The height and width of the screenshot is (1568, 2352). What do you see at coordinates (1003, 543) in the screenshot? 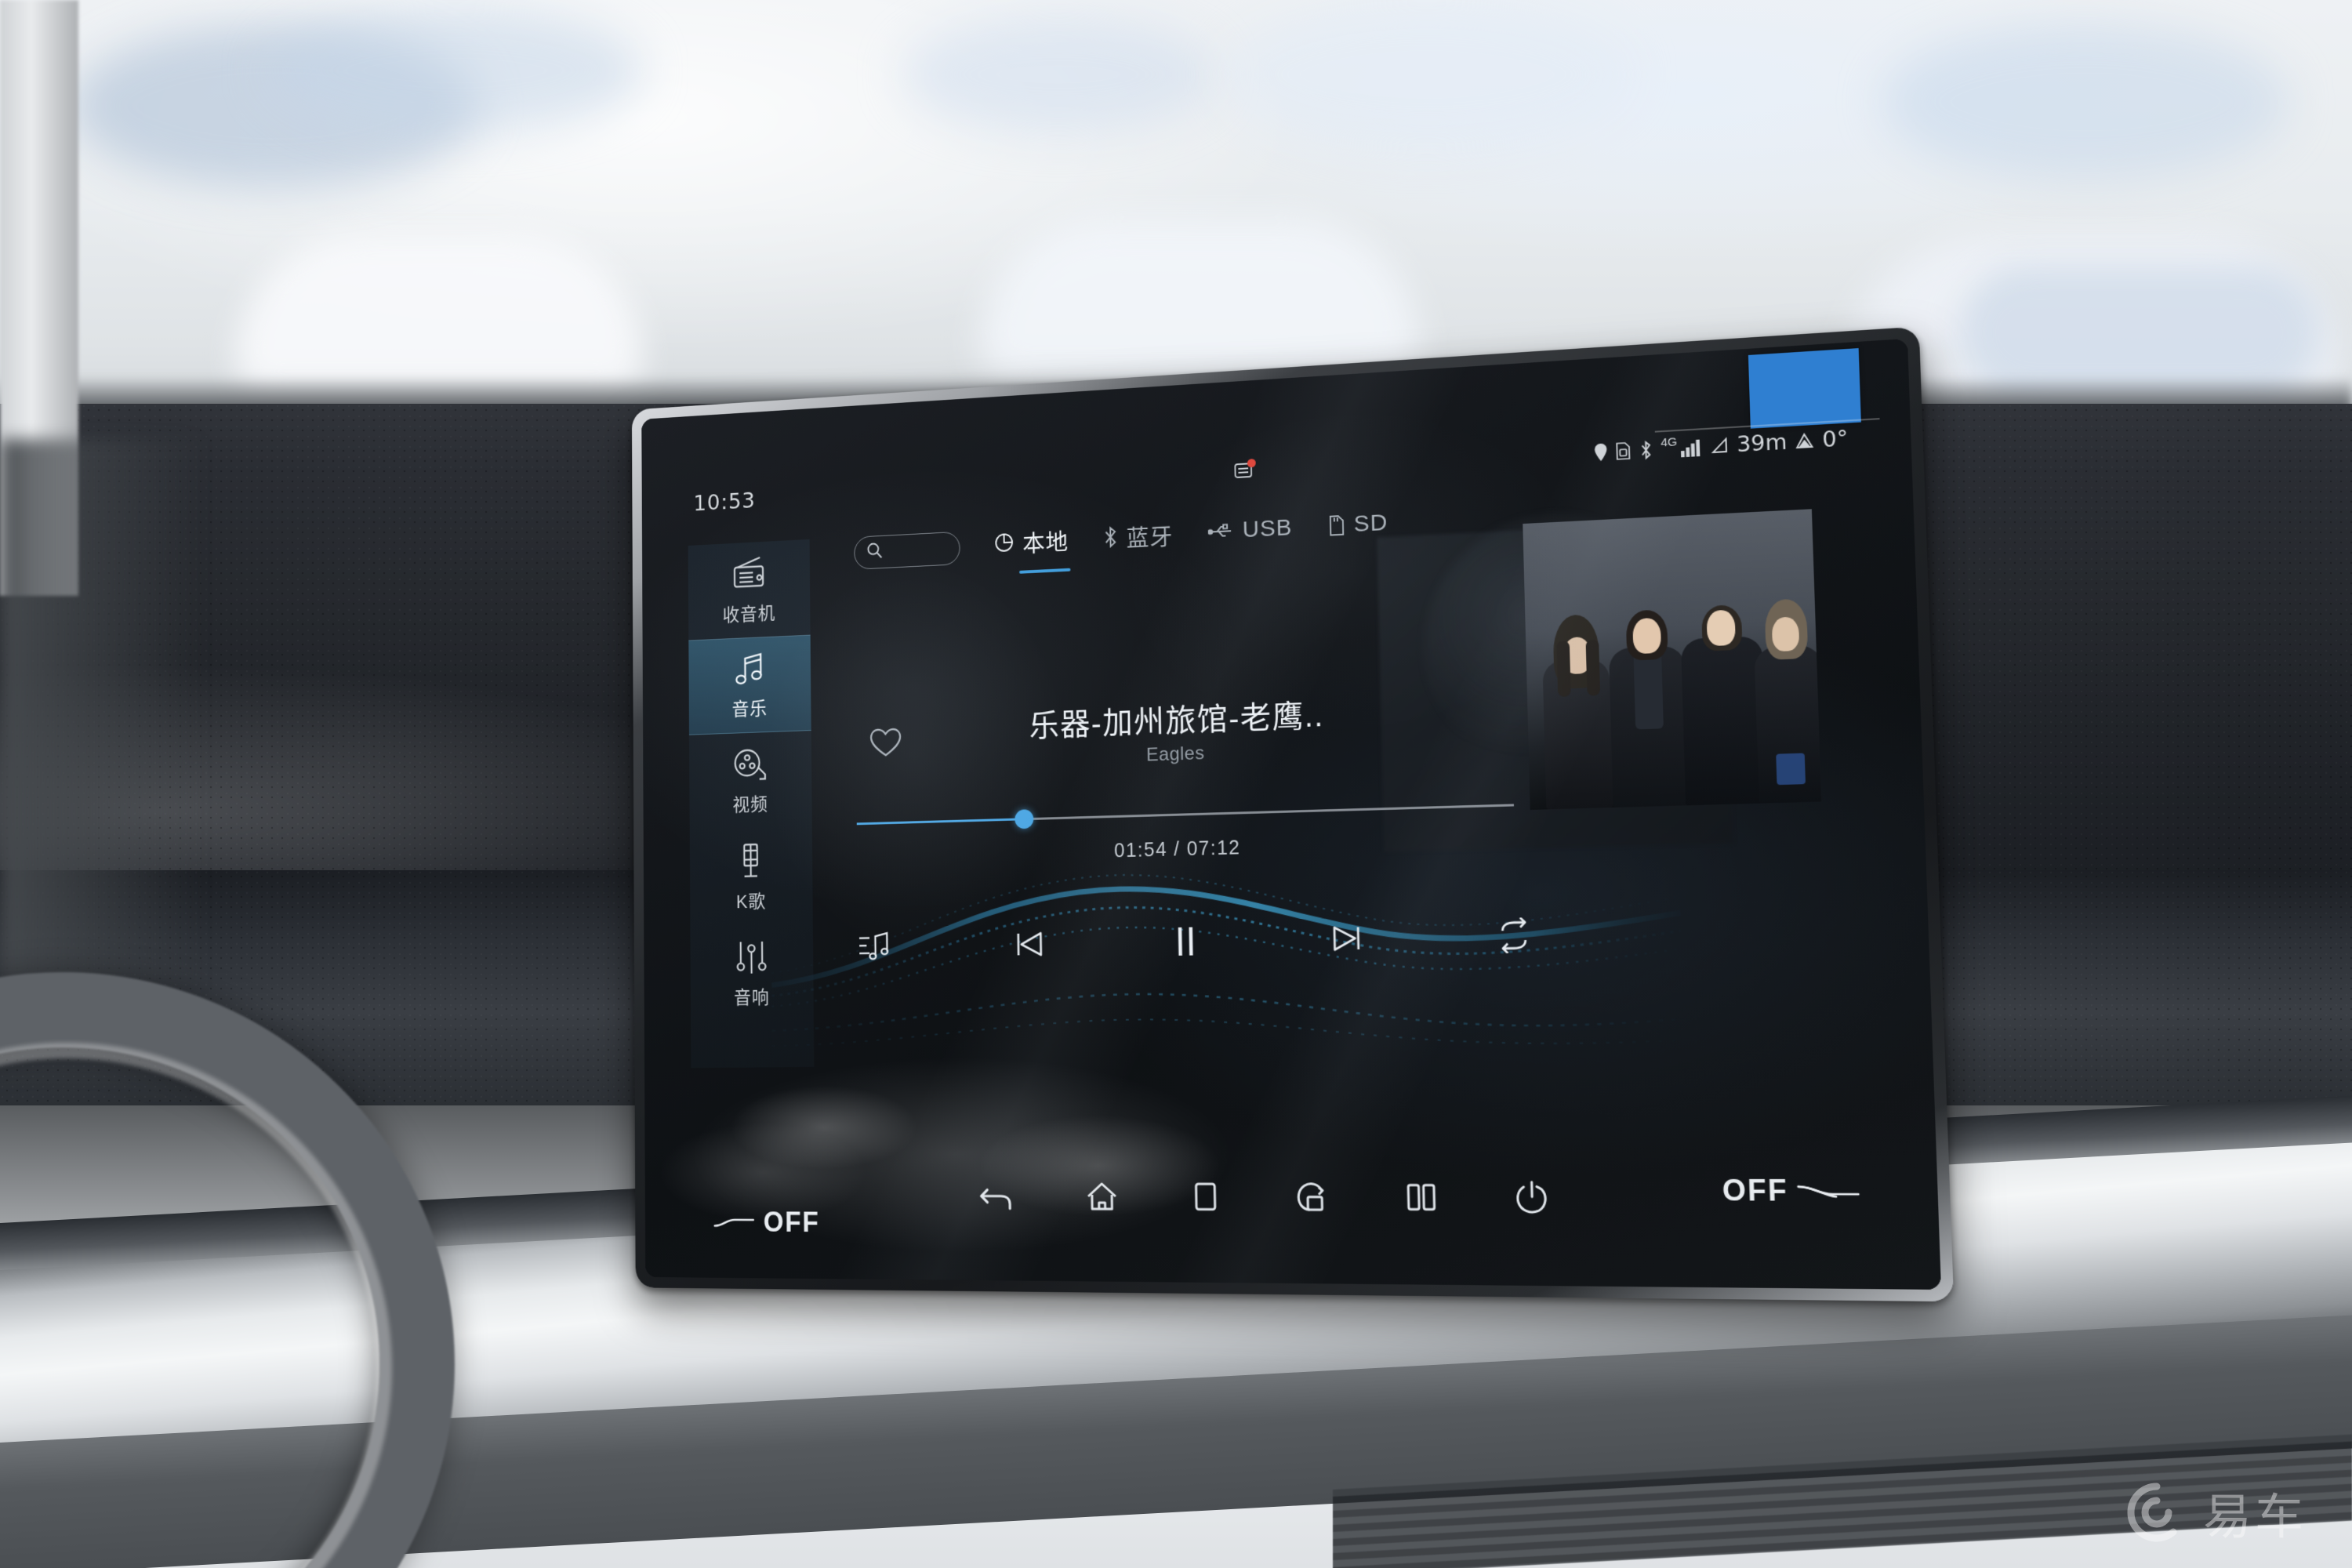
I see `local-disk-icon` at bounding box center [1003, 543].